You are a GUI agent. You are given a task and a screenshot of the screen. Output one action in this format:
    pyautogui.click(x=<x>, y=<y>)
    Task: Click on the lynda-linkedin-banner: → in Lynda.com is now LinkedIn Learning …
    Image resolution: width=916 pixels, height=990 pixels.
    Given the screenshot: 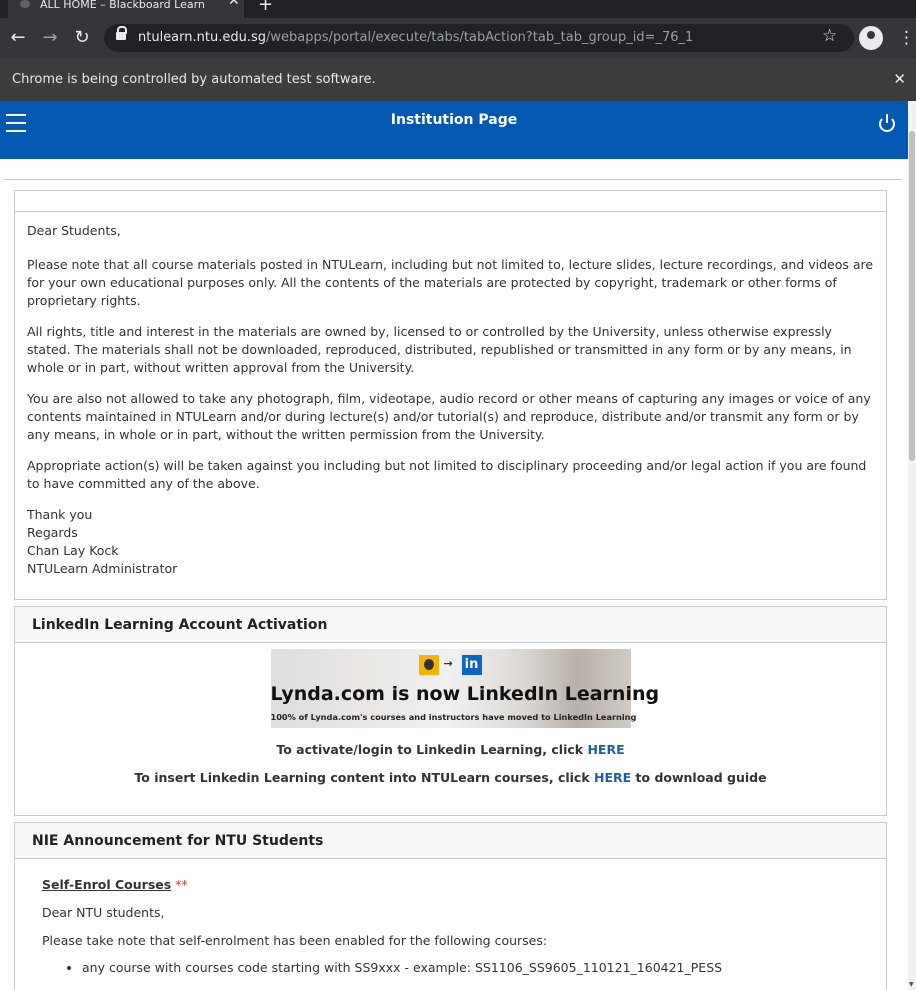 What is the action you would take?
    pyautogui.click(x=465, y=688)
    